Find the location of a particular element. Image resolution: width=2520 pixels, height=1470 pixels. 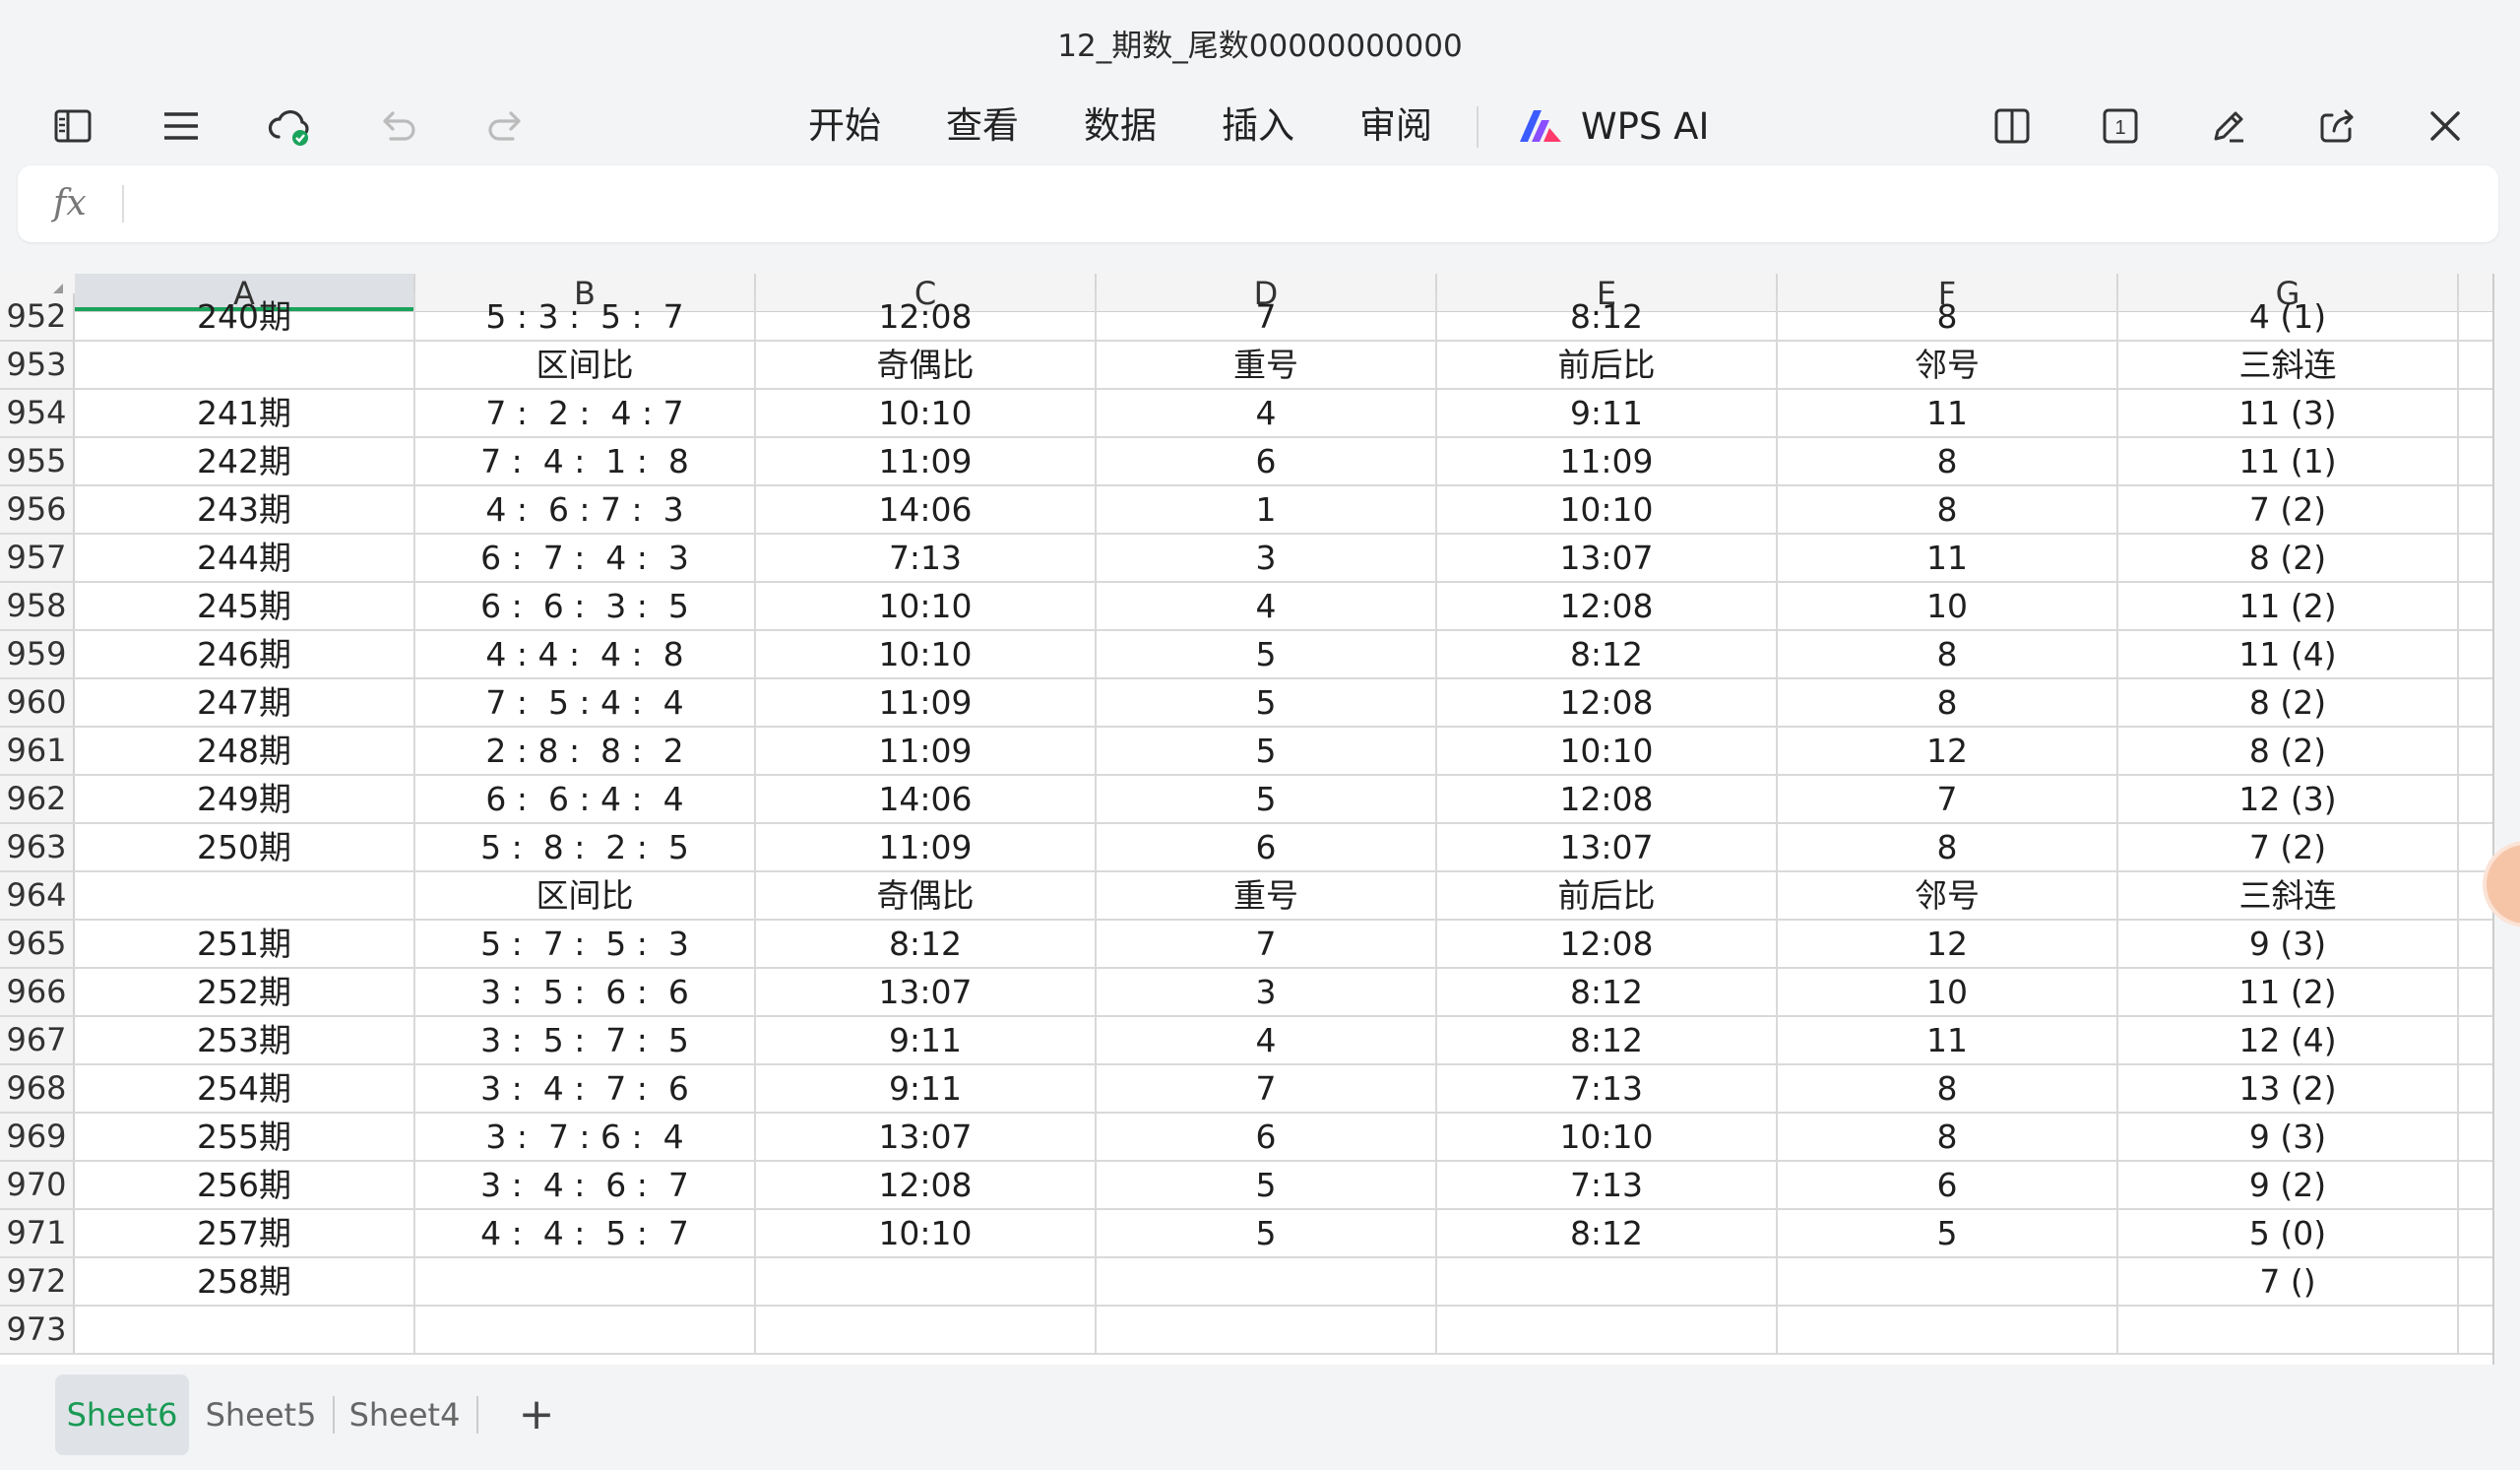

cell-e959: 8:12 is located at coordinates (1607, 654).